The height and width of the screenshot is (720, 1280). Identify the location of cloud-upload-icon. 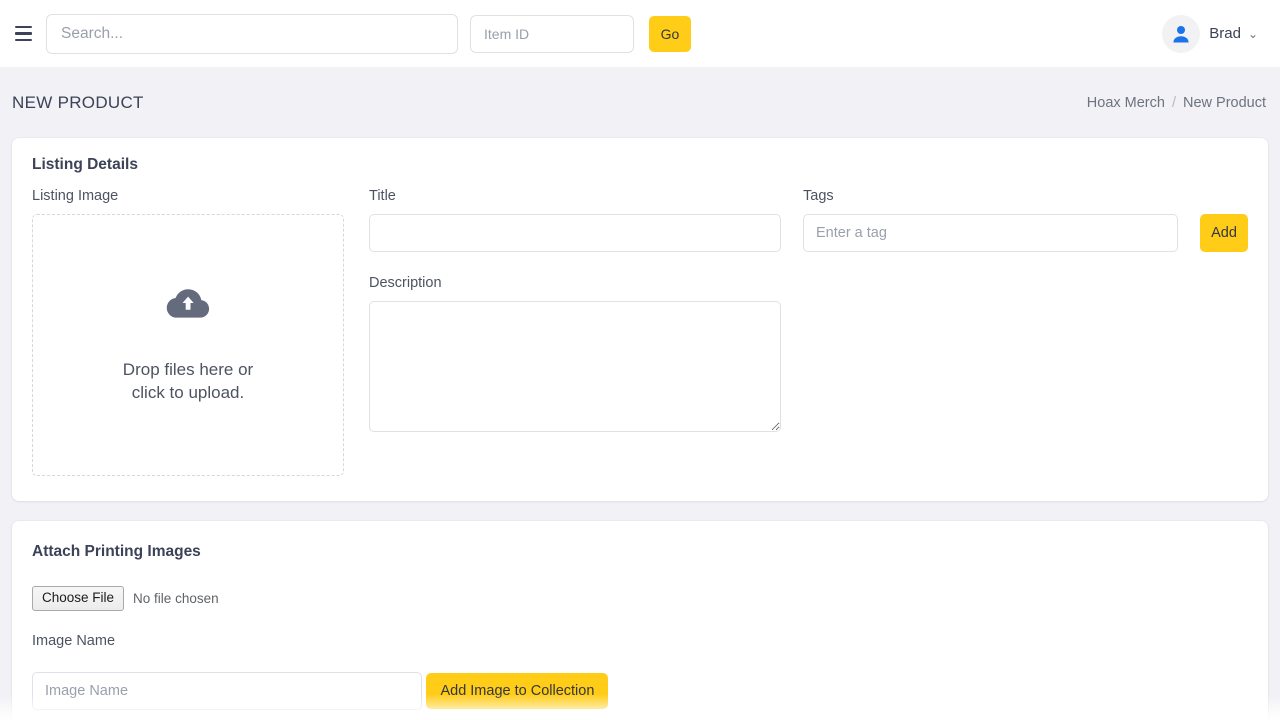
(188, 306).